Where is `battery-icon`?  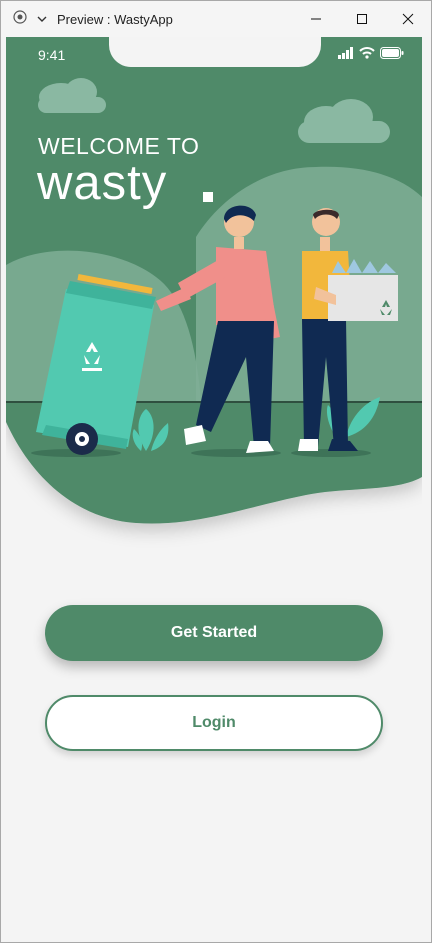 battery-icon is located at coordinates (392, 53).